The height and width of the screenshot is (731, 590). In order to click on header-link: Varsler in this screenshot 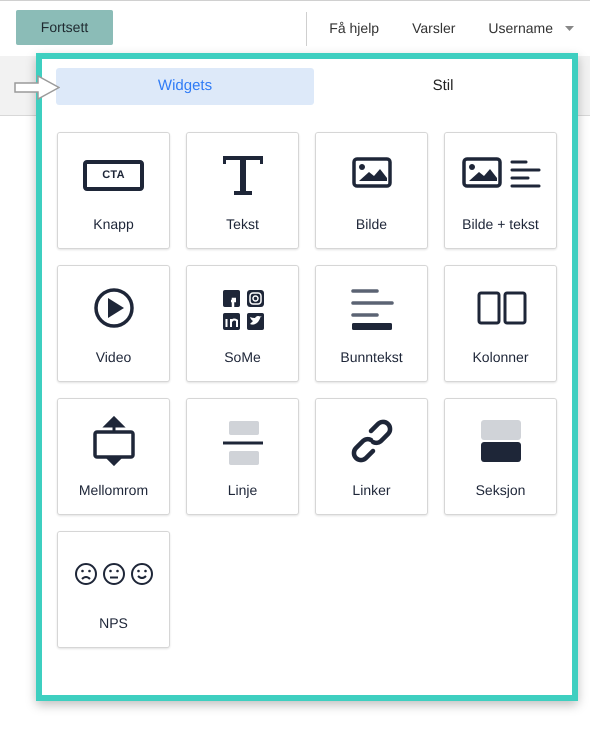, I will do `click(434, 28)`.